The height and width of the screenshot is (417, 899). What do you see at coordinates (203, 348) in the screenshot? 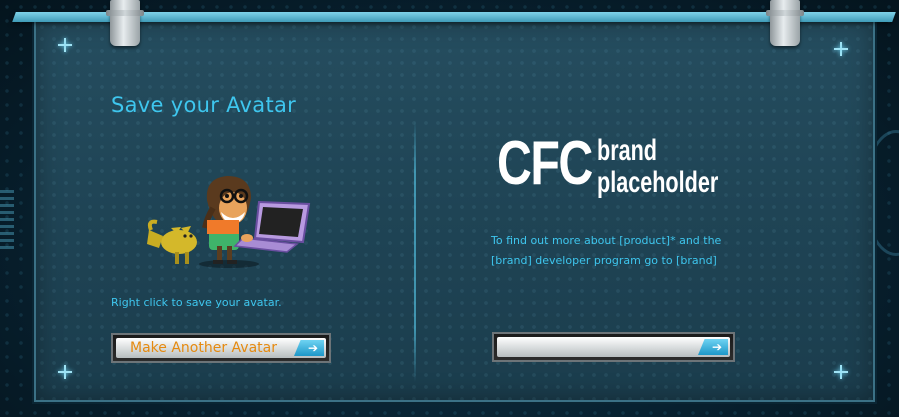
I see `make-another-avatar-label: Make Another Avatar` at bounding box center [203, 348].